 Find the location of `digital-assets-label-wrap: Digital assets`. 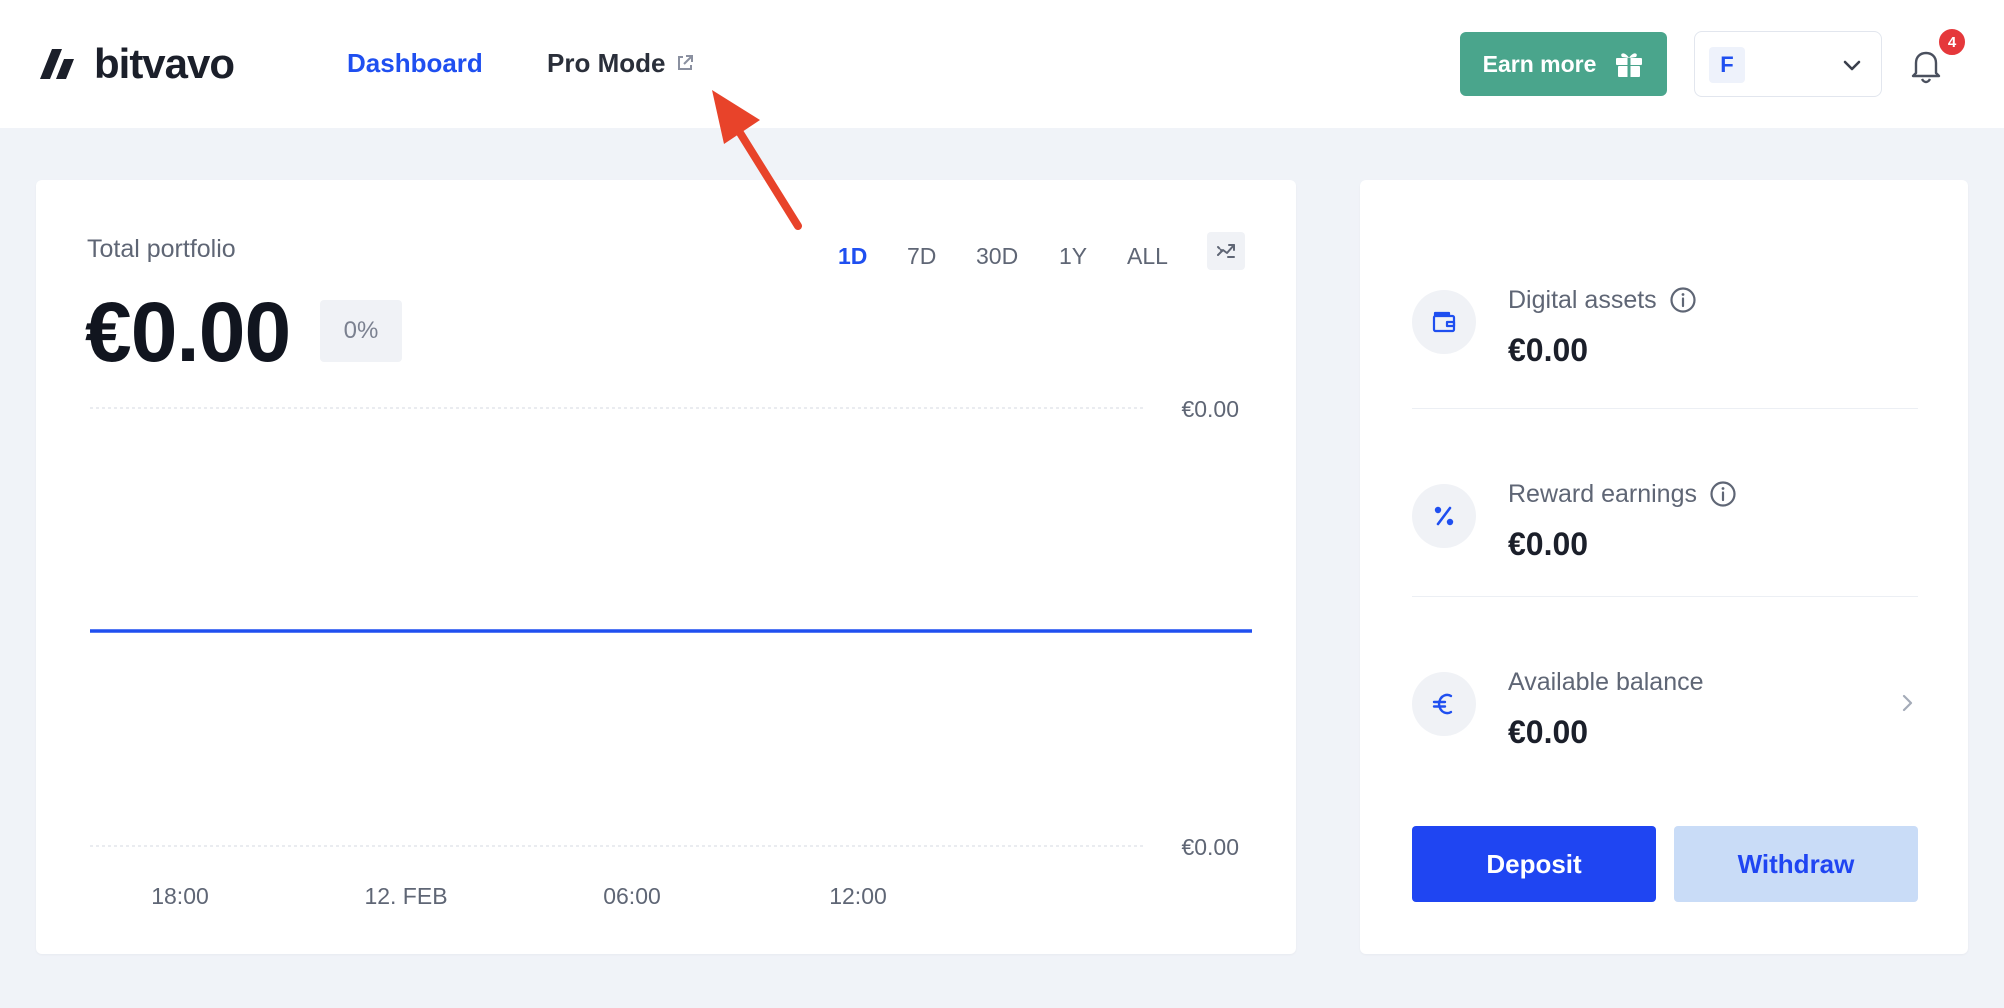

digital-assets-label-wrap: Digital assets is located at coordinates (1602, 300).